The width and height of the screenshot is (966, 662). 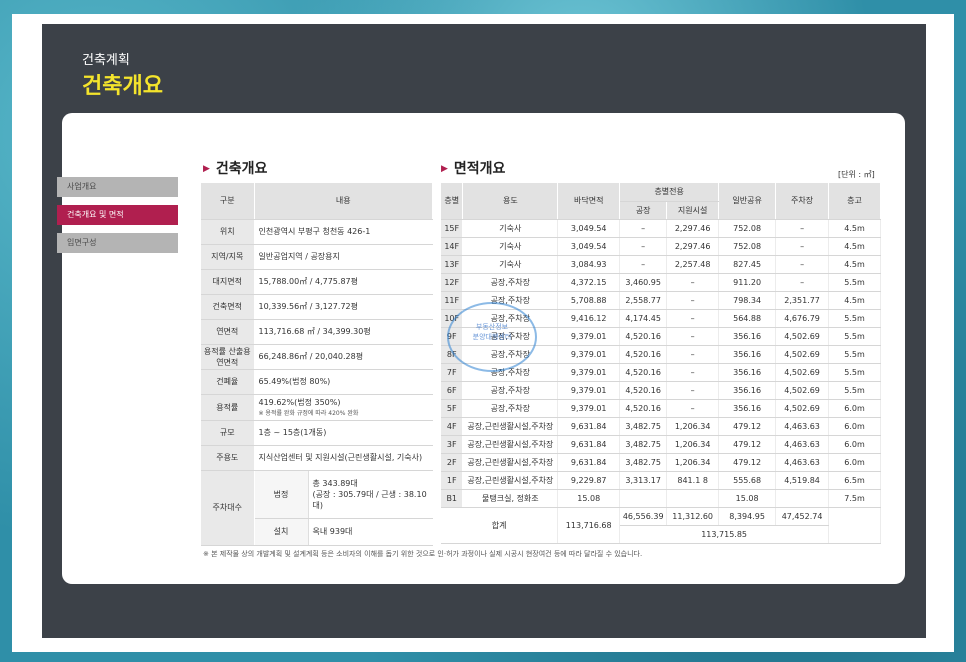 I want to click on table-cell-f: 6F, so click(x=452, y=390).